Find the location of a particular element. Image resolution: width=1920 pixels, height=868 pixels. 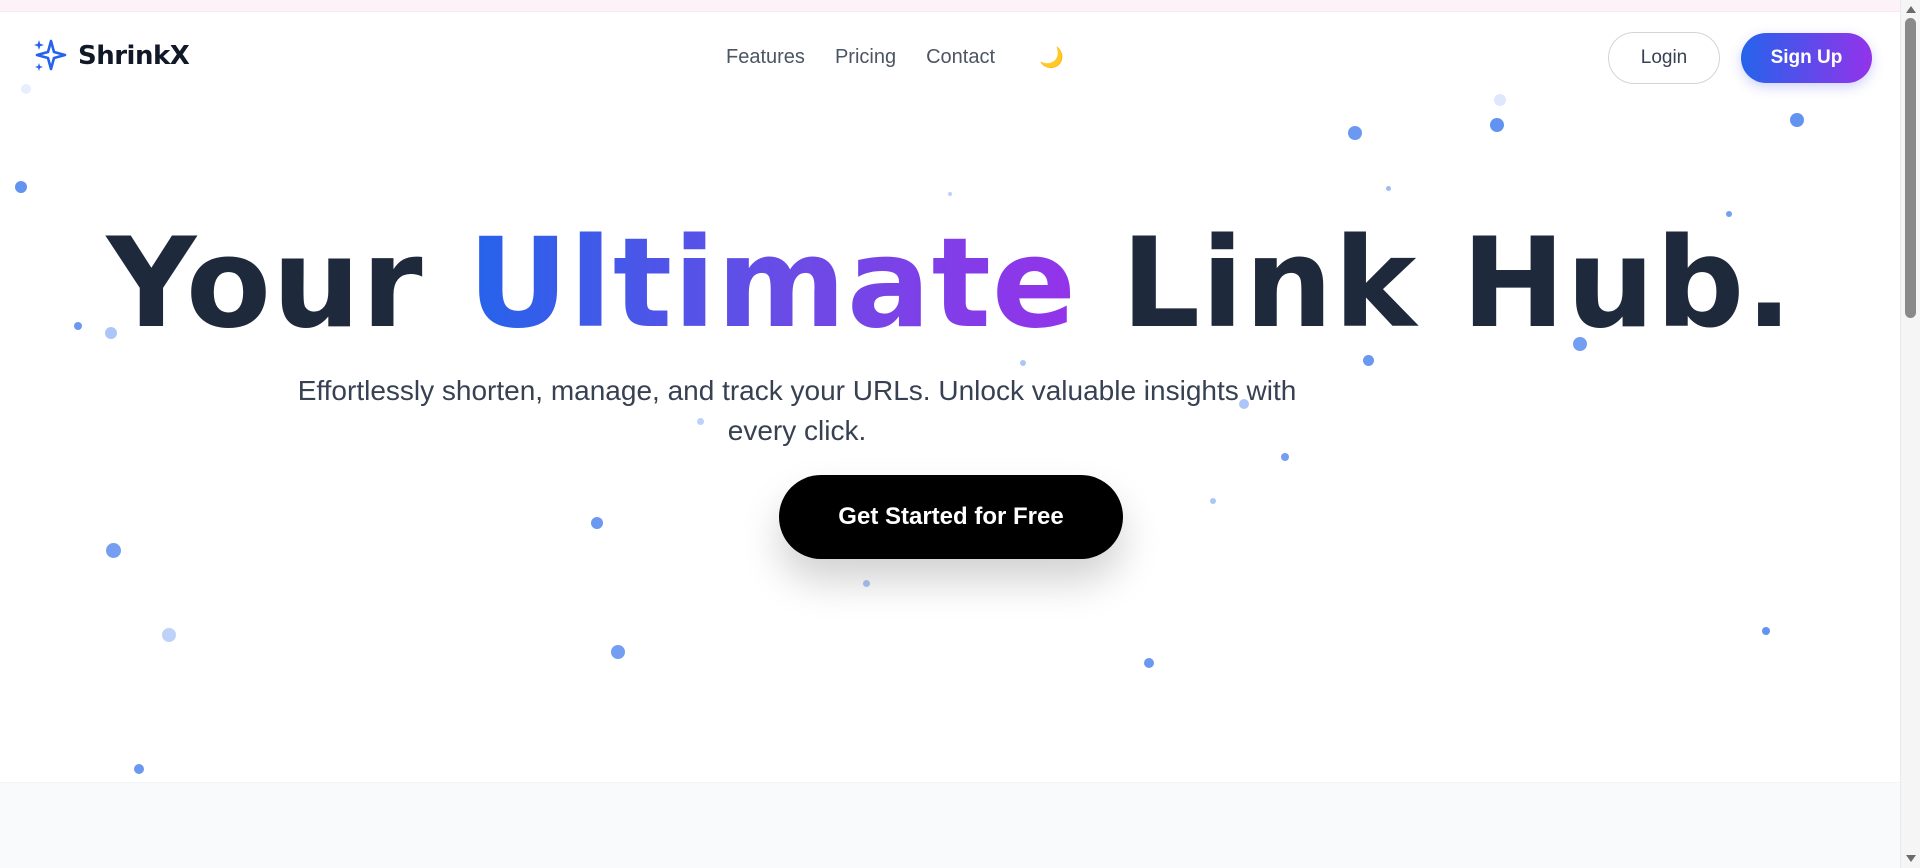

nav-link-pricing: Pricing is located at coordinates (865, 57).